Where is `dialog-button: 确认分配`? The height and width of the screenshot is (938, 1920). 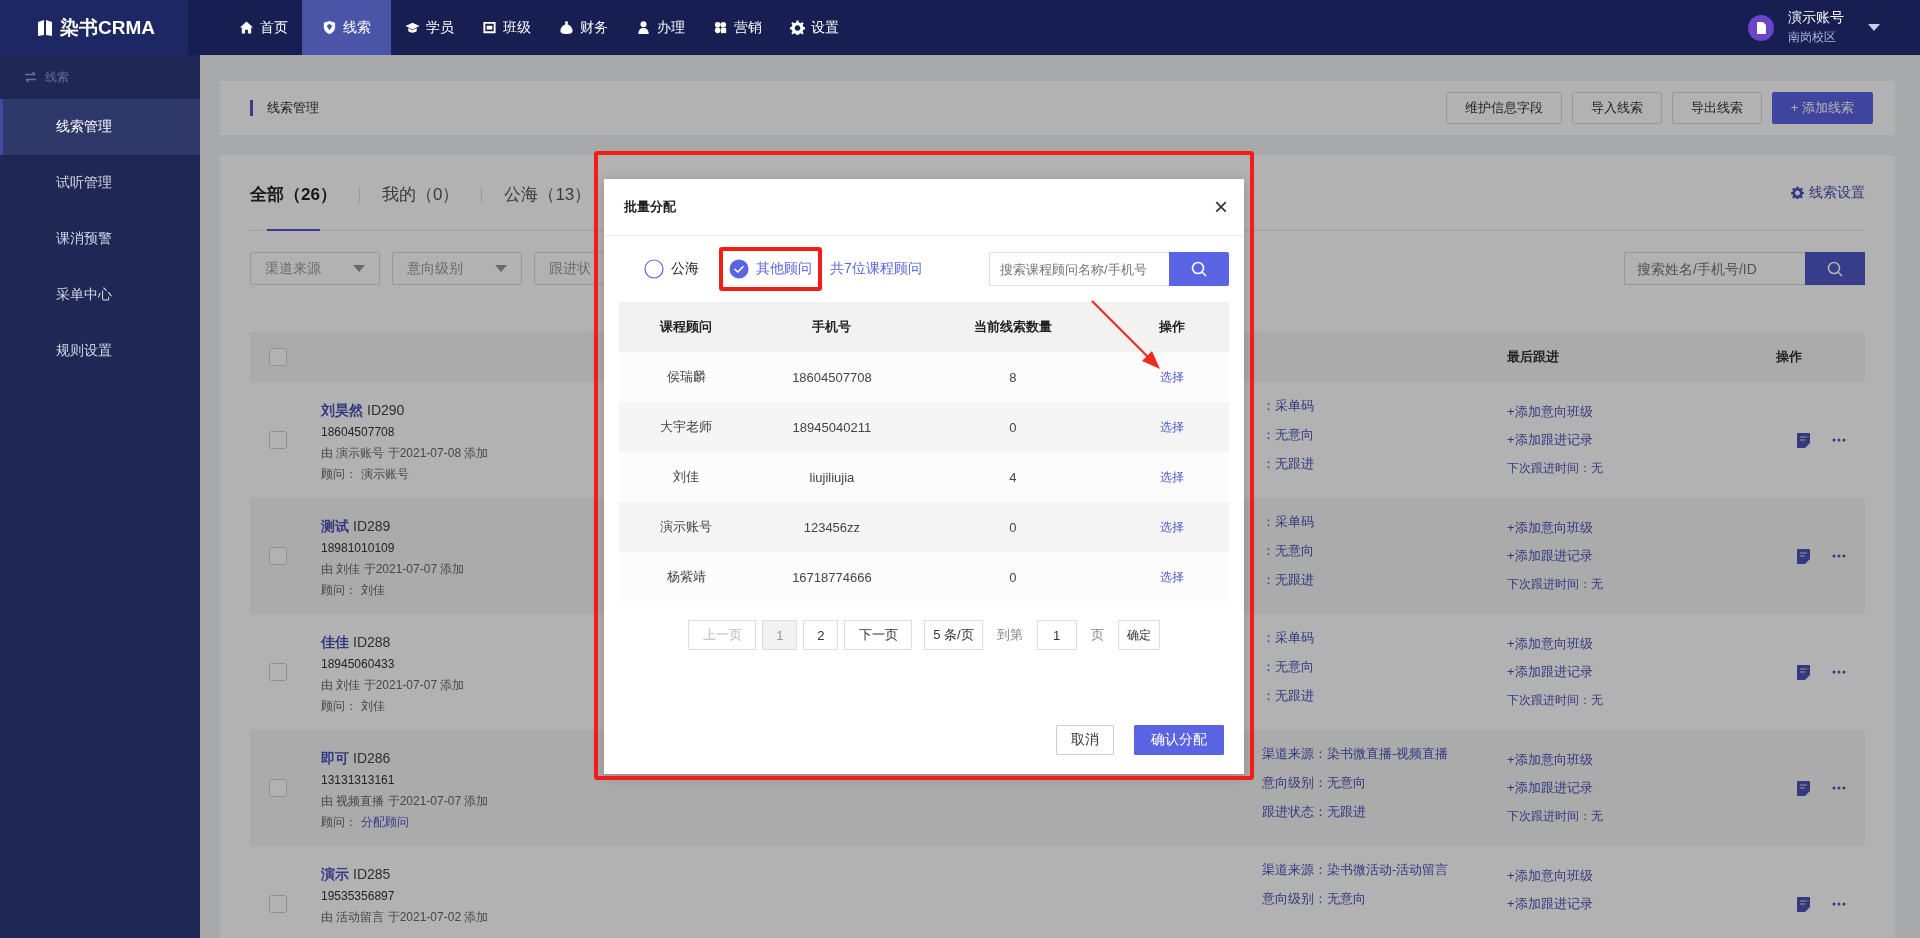
dialog-button: 确认分配 is located at coordinates (1179, 740).